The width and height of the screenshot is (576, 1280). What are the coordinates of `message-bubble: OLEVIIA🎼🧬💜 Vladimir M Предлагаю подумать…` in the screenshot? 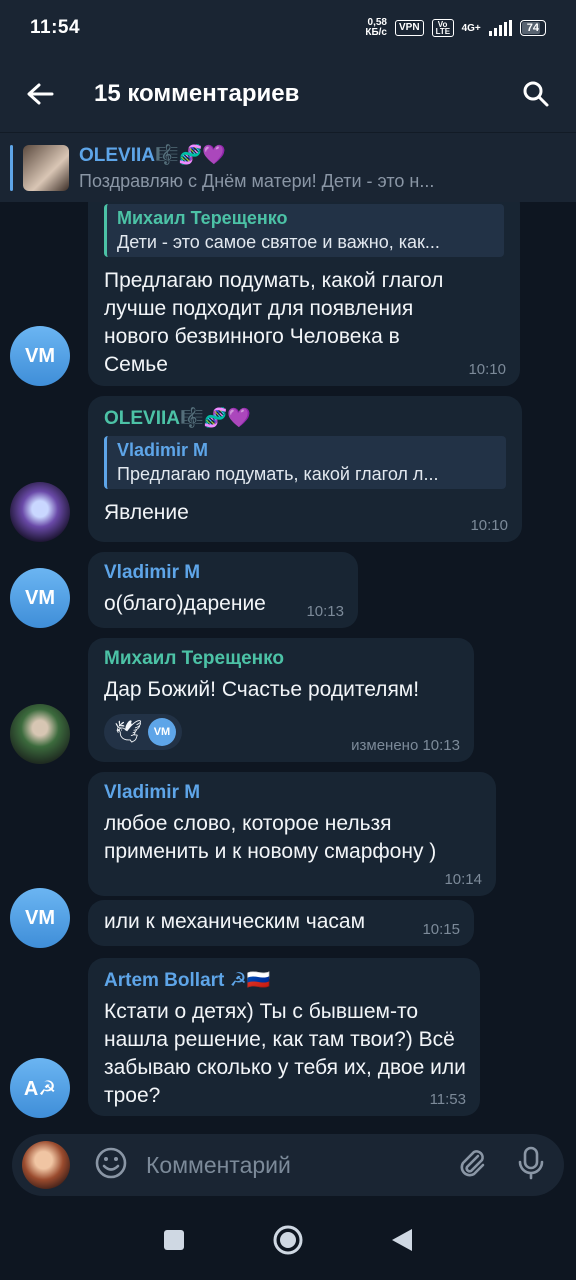 It's located at (305, 469).